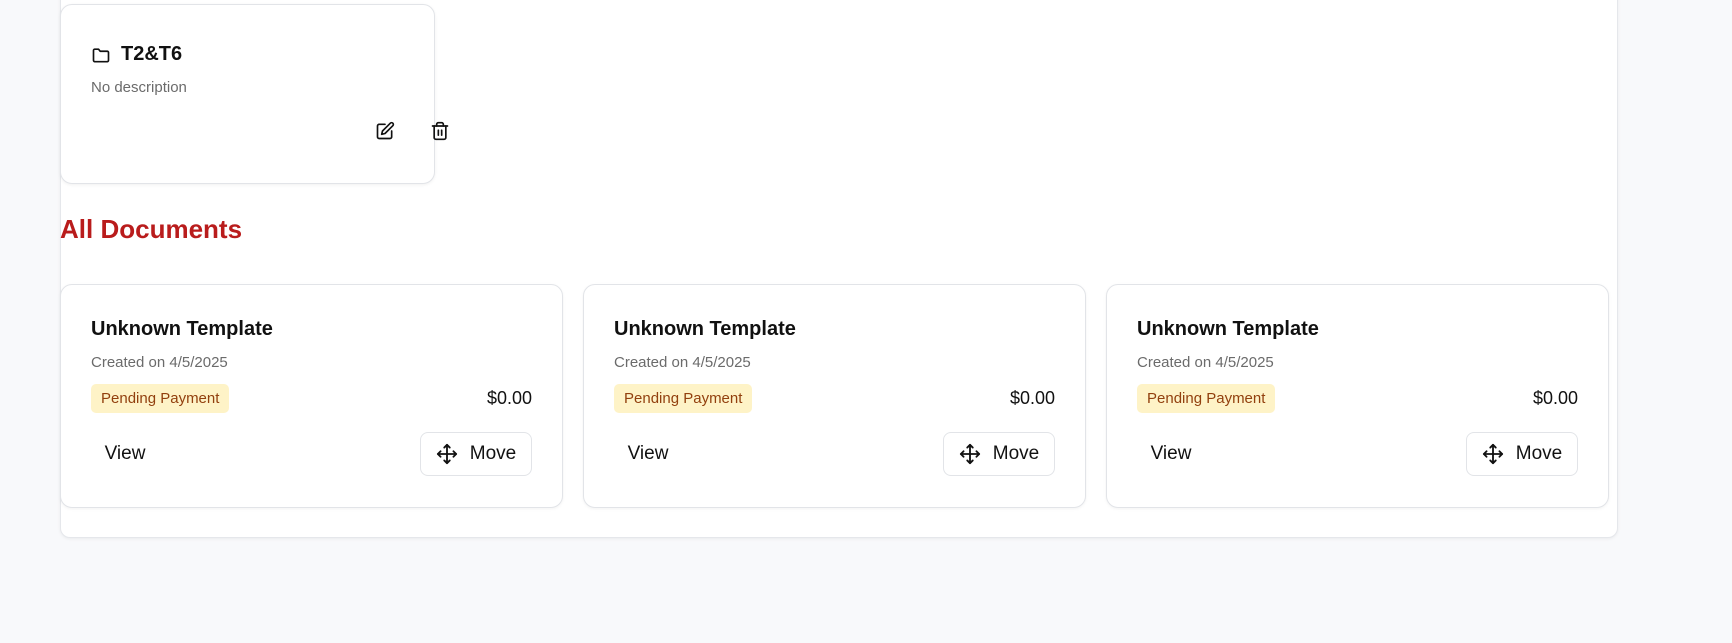  Describe the element at coordinates (151, 229) in the screenshot. I see `section-title: All Documents` at that location.